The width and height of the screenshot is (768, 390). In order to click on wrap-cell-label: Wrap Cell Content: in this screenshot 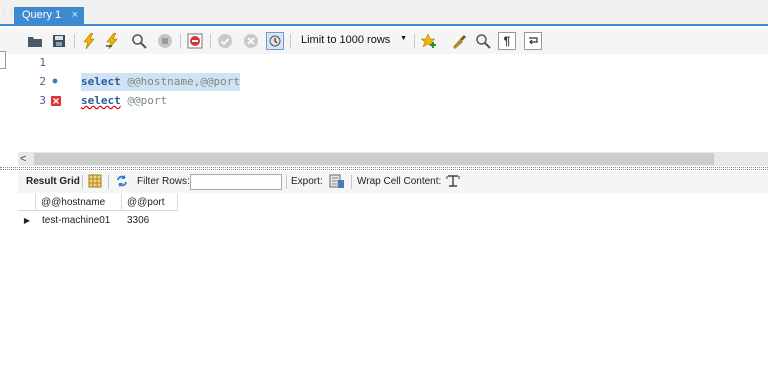, I will do `click(399, 181)`.